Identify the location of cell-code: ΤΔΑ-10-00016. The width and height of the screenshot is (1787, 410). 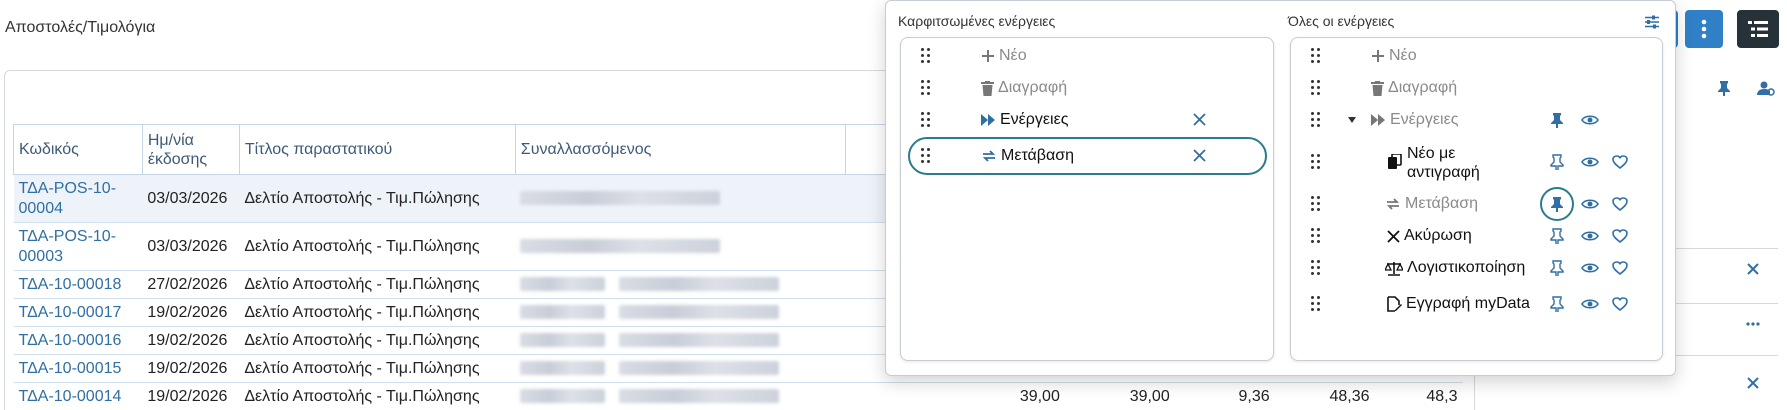
(78, 340).